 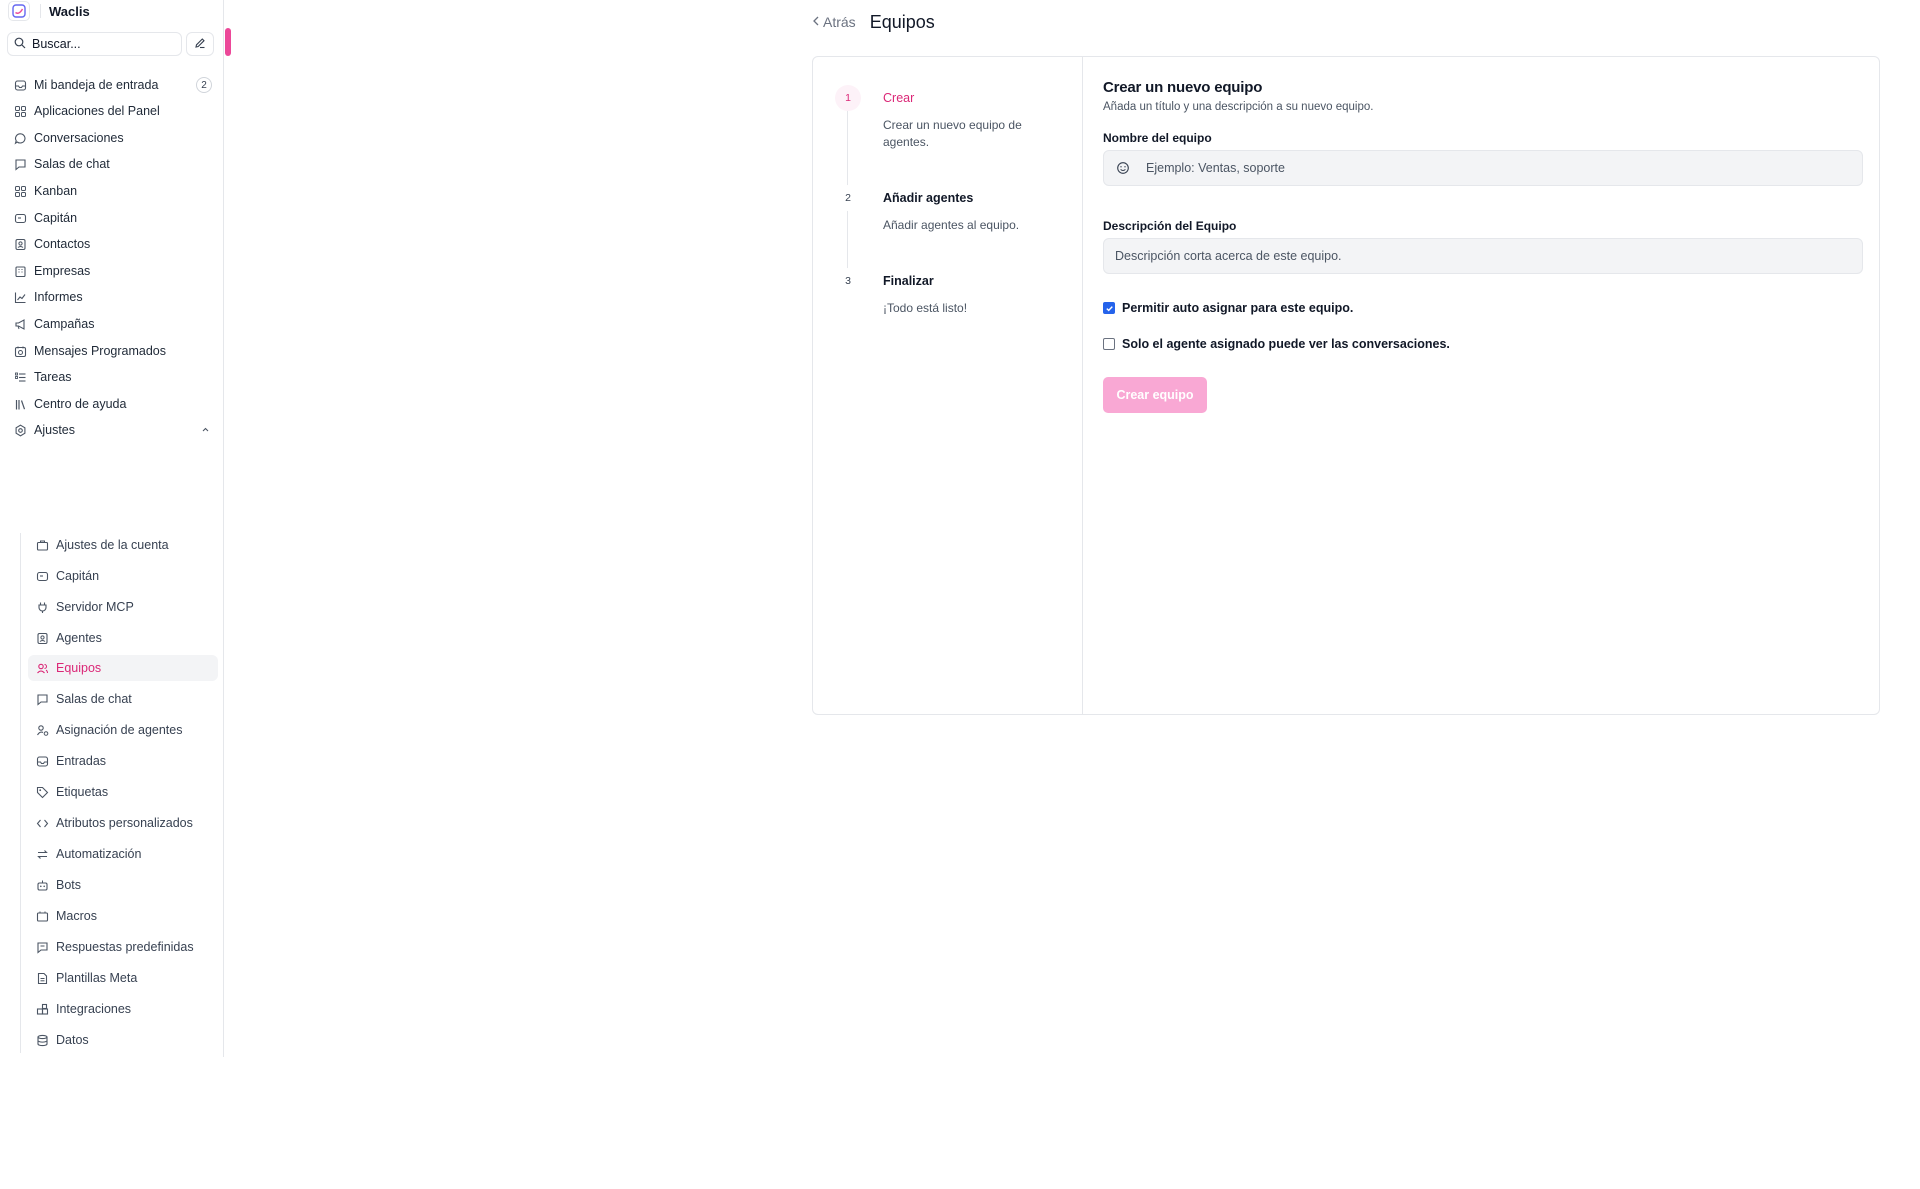 I want to click on auto-assign-option: Permitir auto asignar para este equipo., so click(x=1483, y=308).